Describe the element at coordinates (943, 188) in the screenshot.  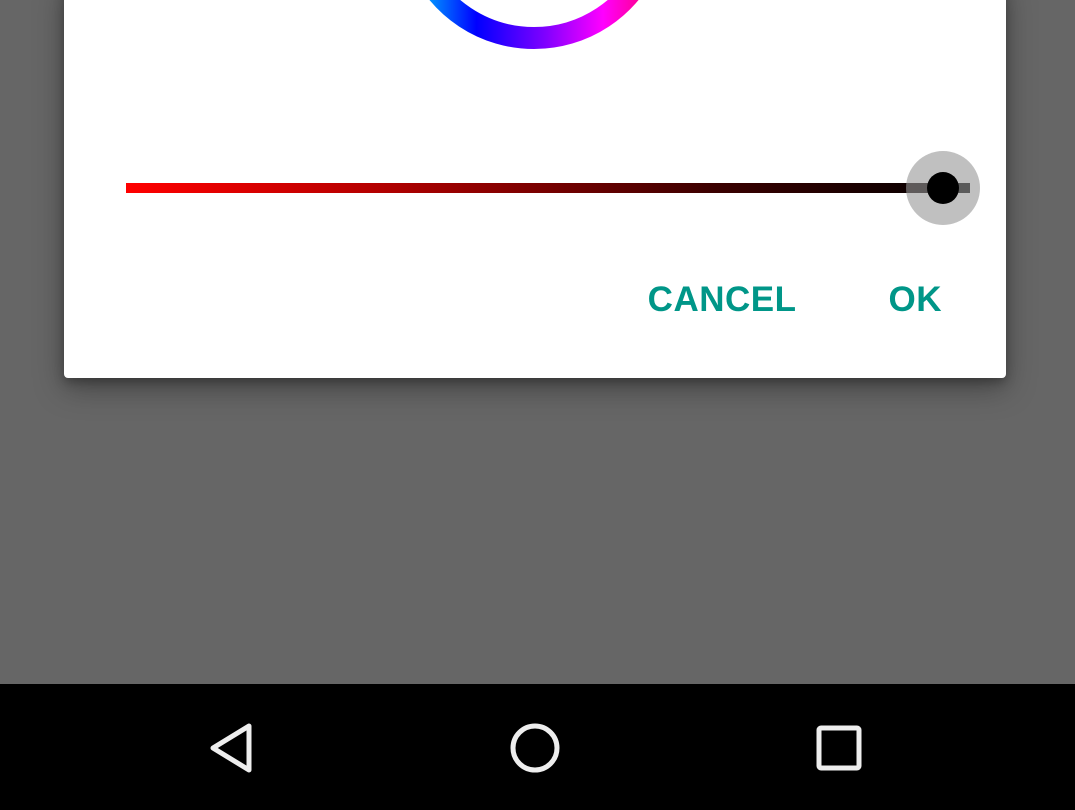
I see `slider-thumb` at that location.